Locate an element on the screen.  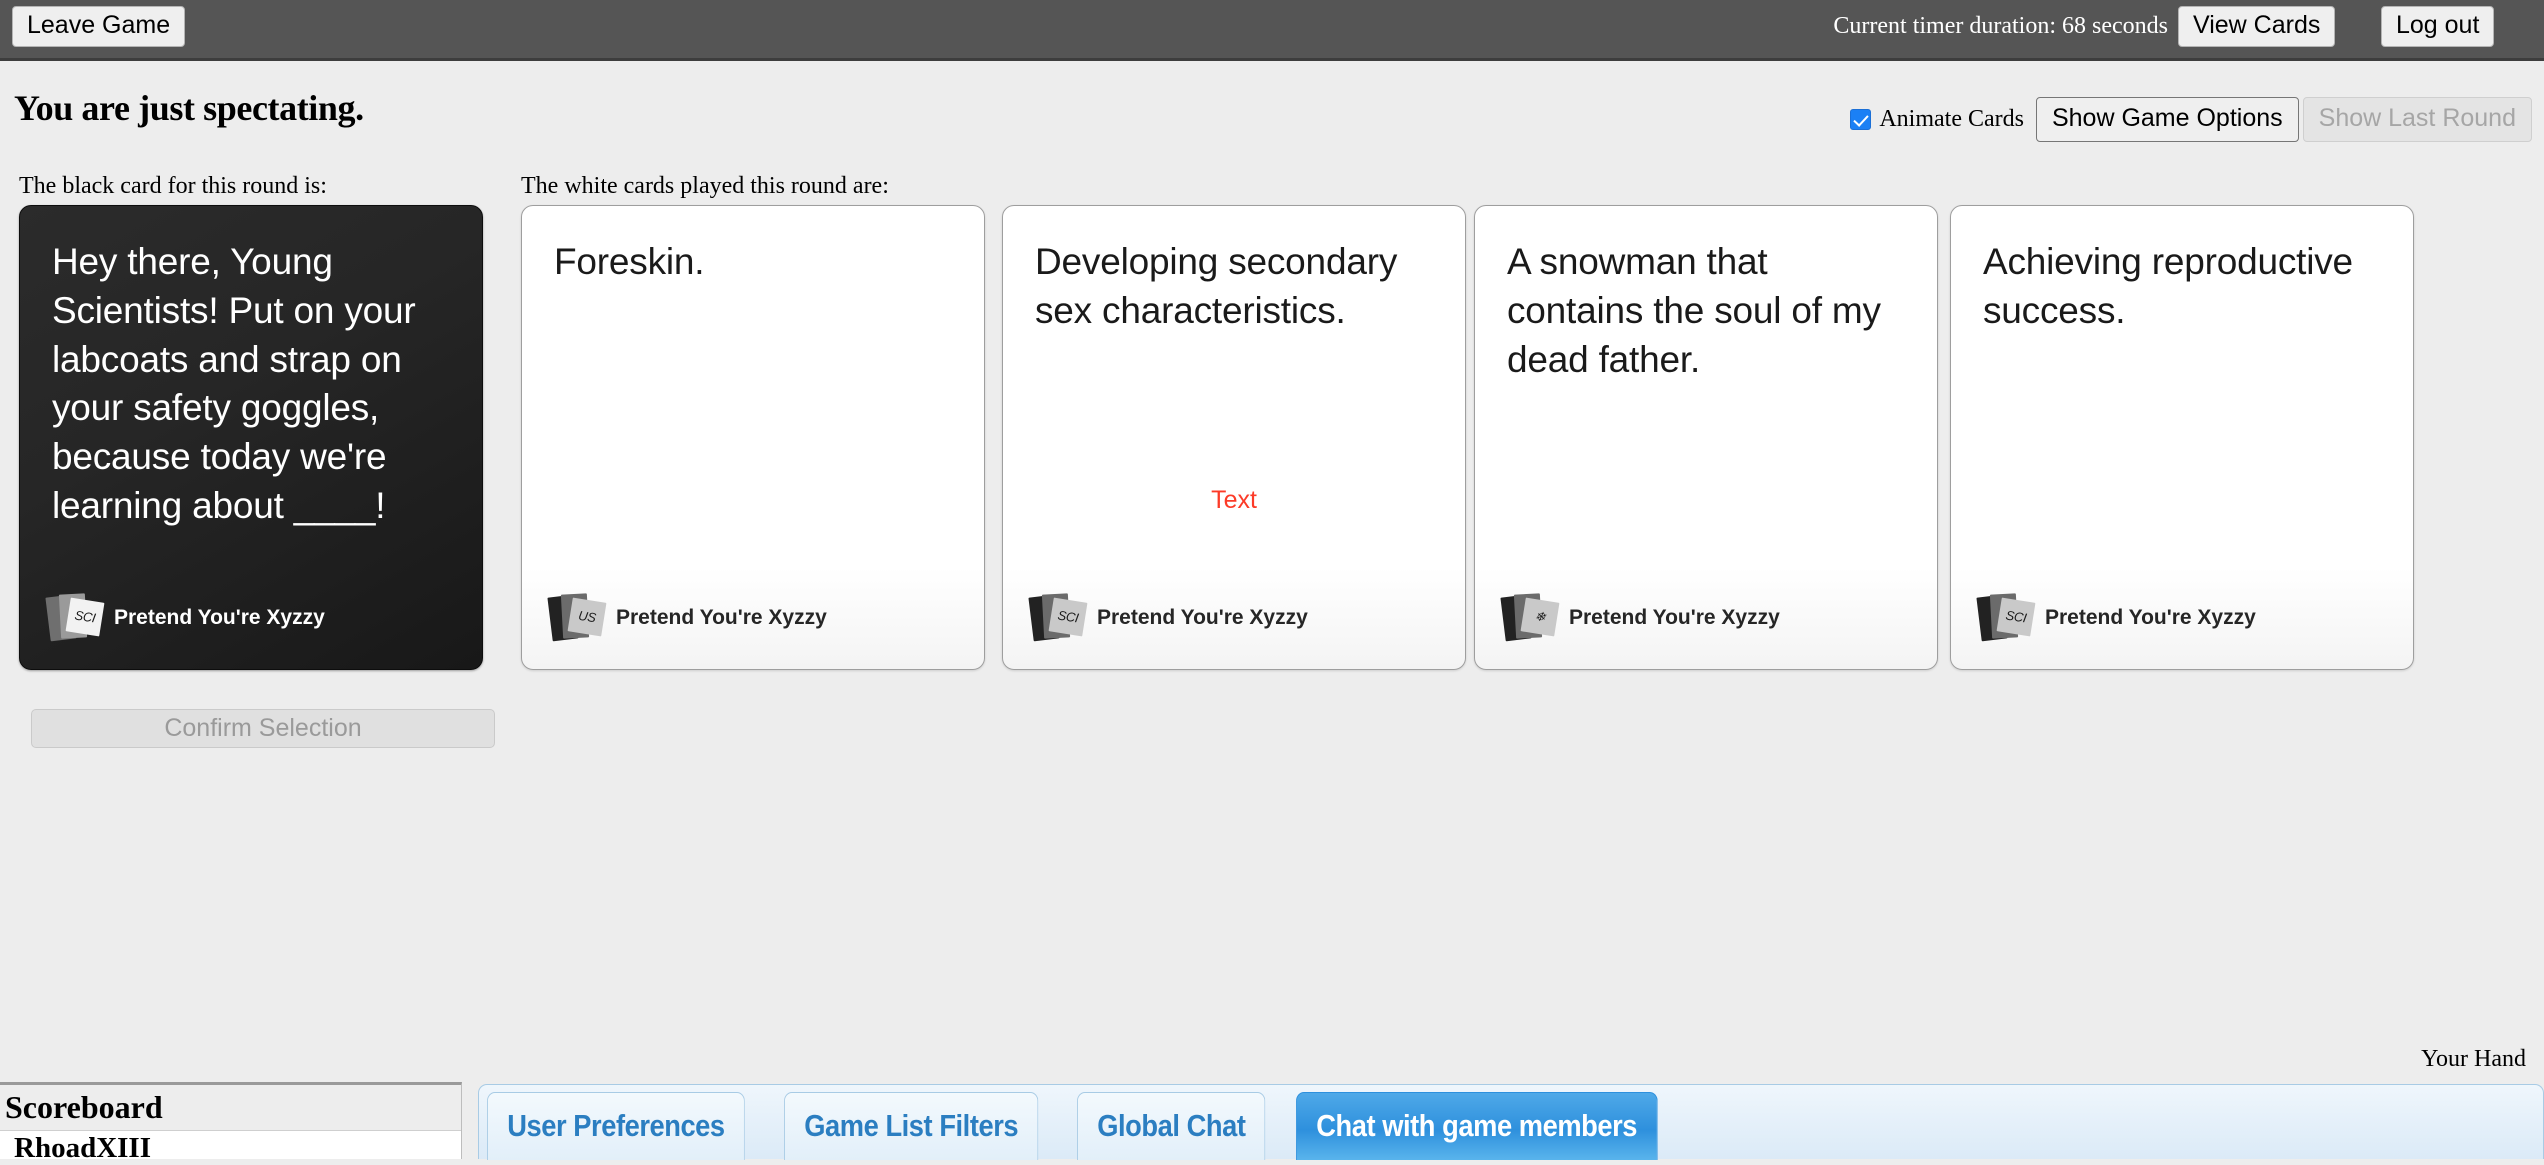
page-title: You are just spectating. is located at coordinates (189, 108).